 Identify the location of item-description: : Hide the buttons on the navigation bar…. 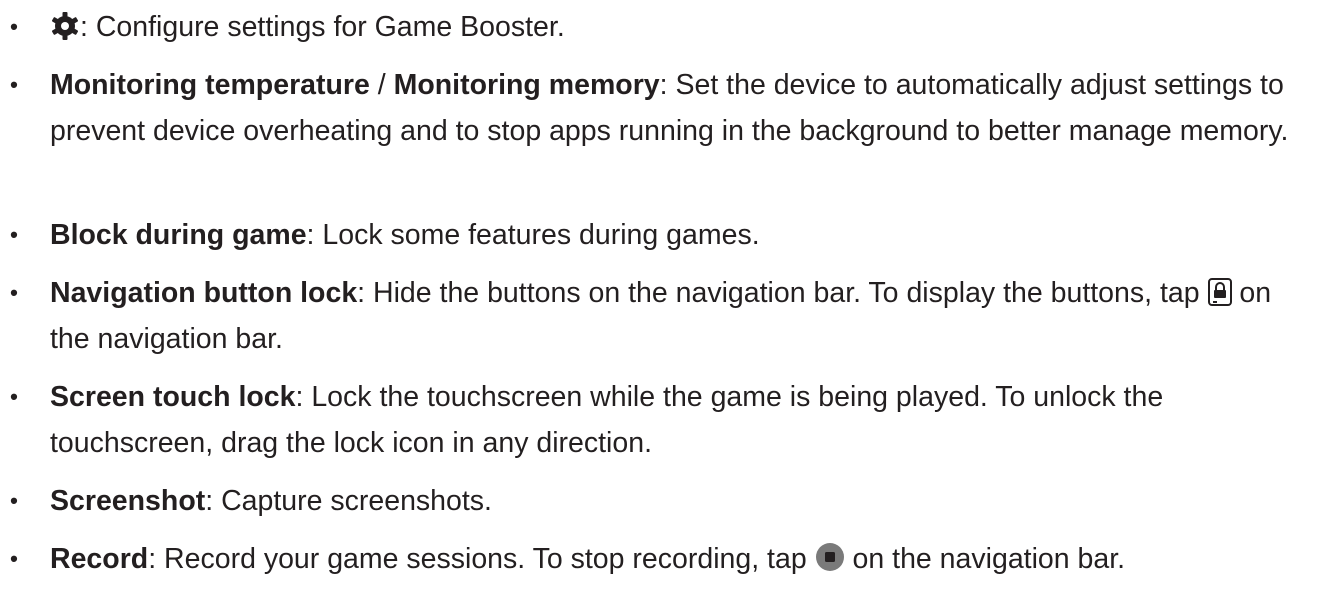
(778, 293).